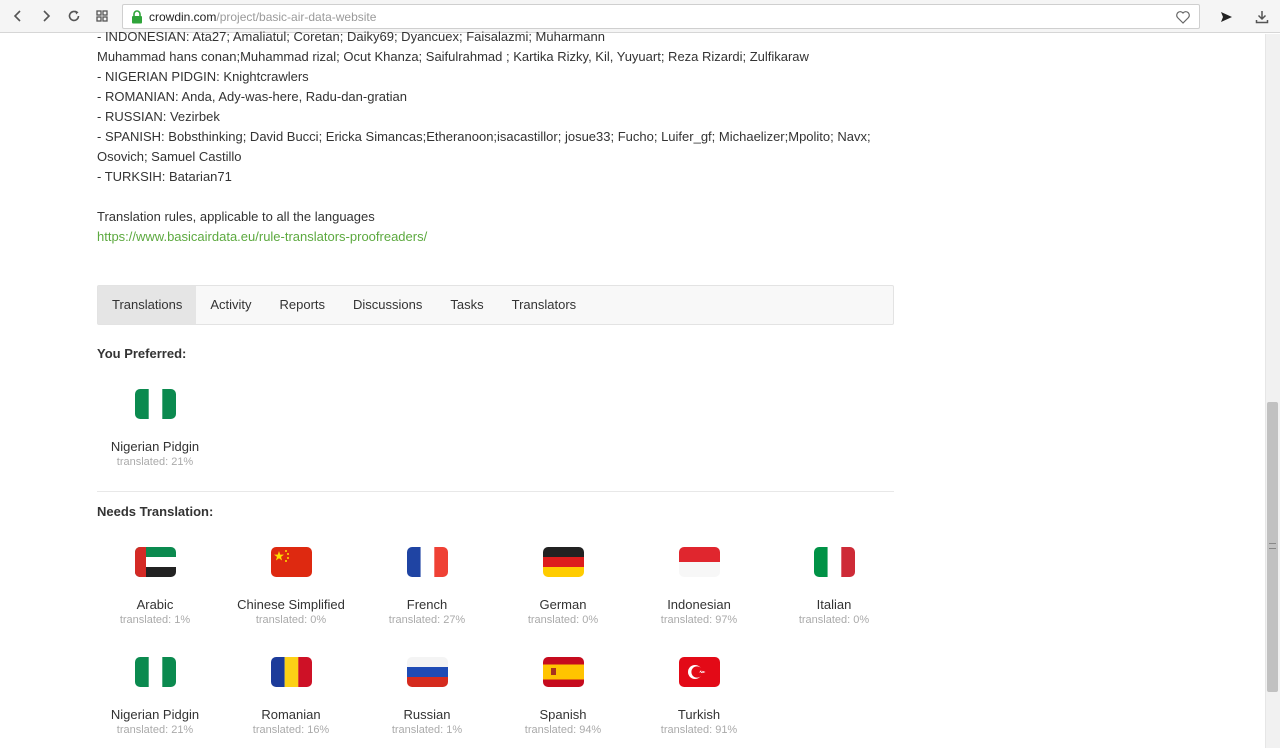 The height and width of the screenshot is (748, 1280). I want to click on language-card: Arabic translated: 1%, so click(155, 587).